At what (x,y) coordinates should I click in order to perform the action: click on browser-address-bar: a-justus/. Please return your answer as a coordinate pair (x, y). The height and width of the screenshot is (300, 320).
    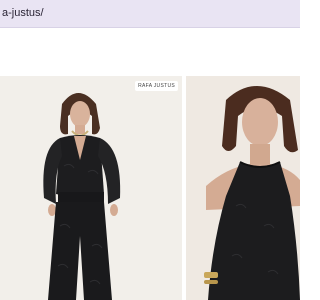
    Looking at the image, I should click on (150, 14).